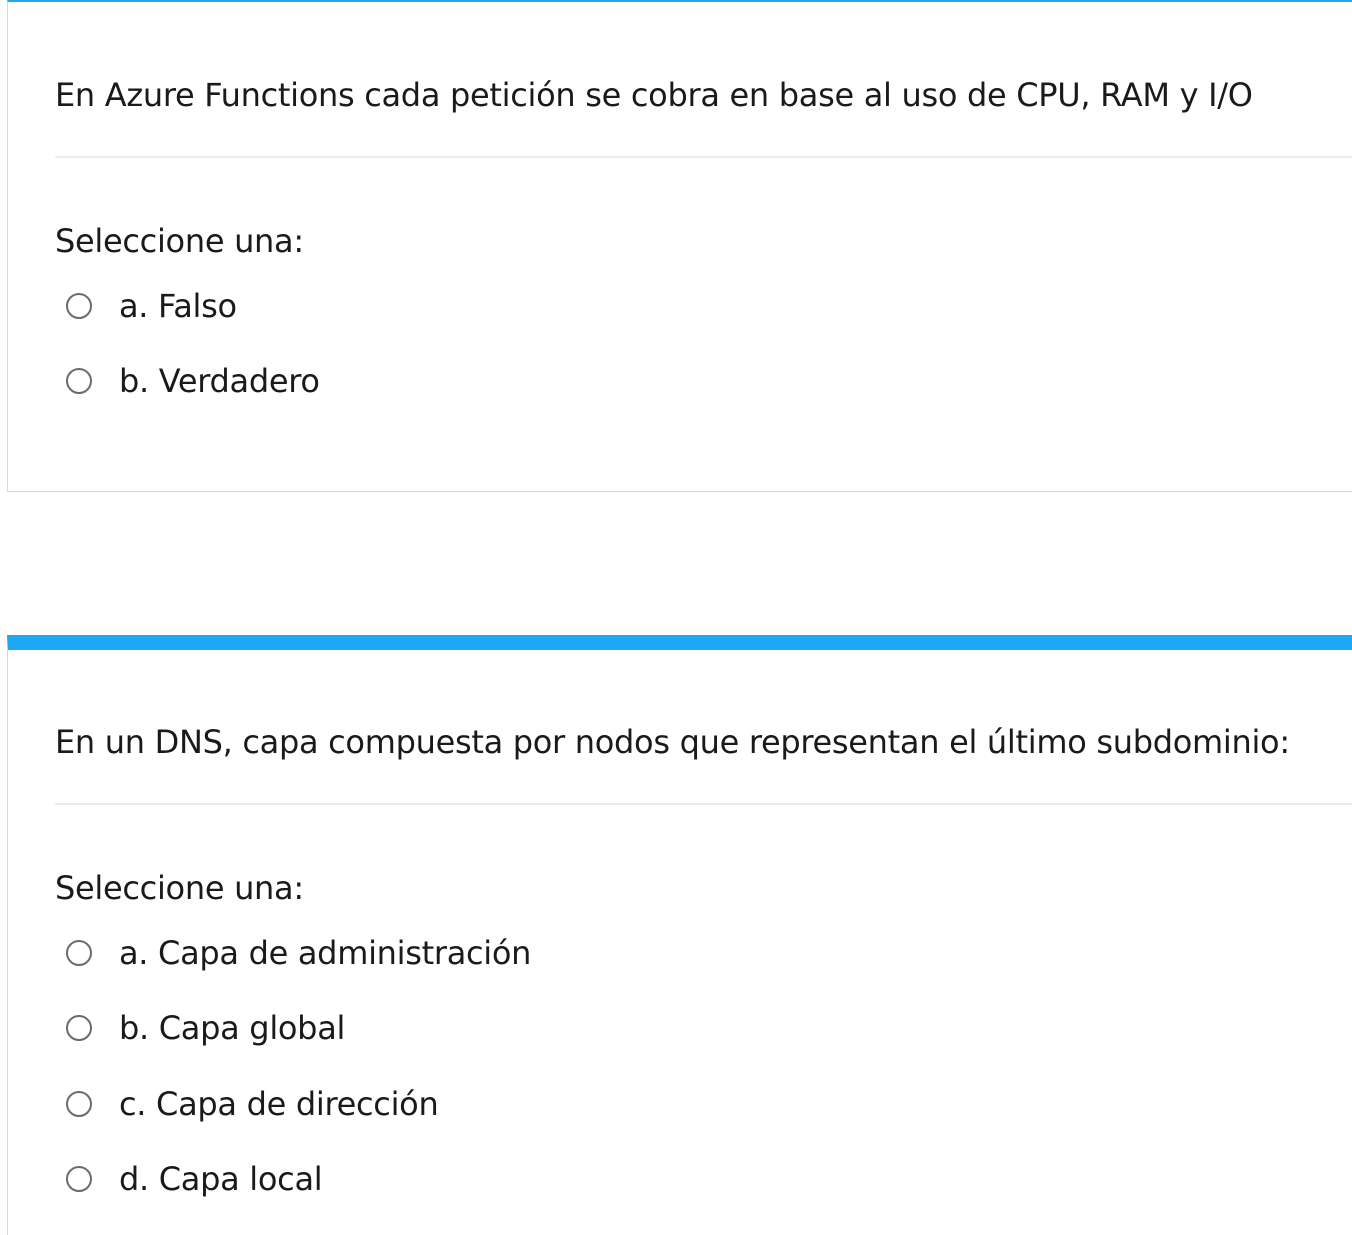 Image resolution: width=1352 pixels, height=1235 pixels. I want to click on option-c: c. Capa de dirección, so click(252, 1104).